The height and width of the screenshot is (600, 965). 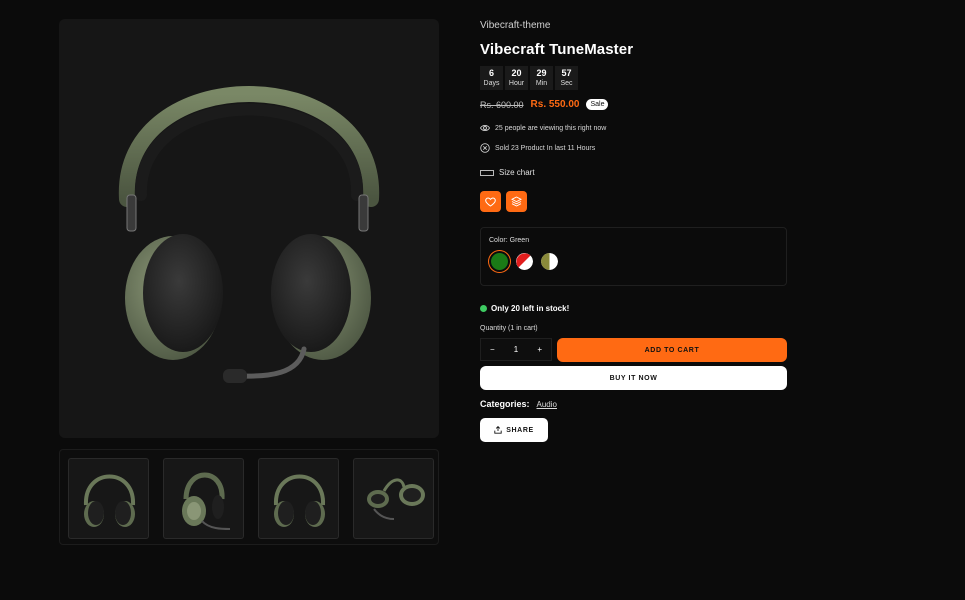 I want to click on stock-indicator: Only 20 left in stock!, so click(x=524, y=308).